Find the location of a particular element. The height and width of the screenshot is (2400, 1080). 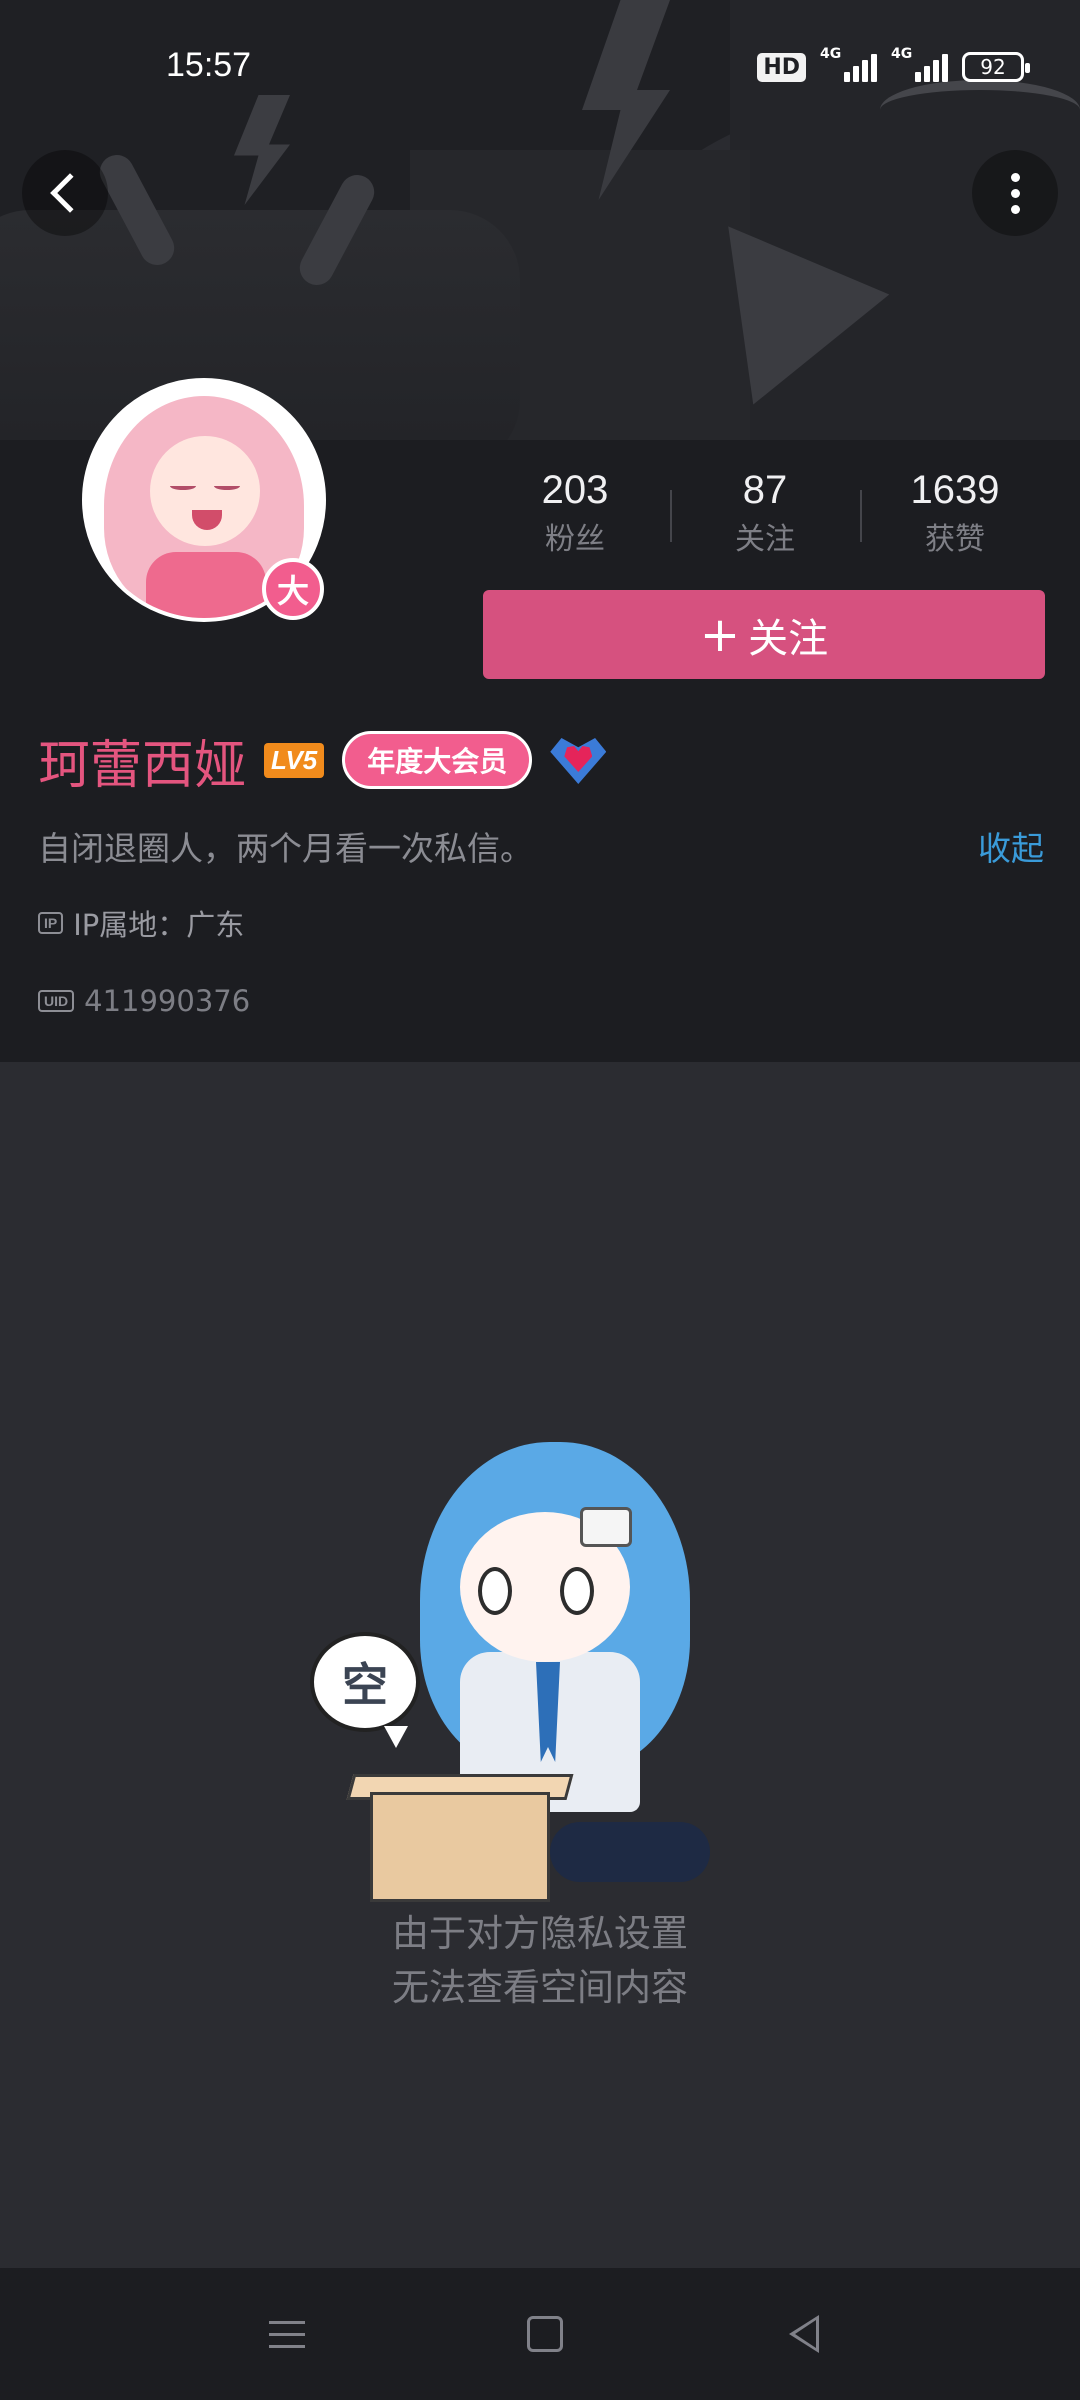

uid-row: UID 411990376 is located at coordinates (144, 1001).